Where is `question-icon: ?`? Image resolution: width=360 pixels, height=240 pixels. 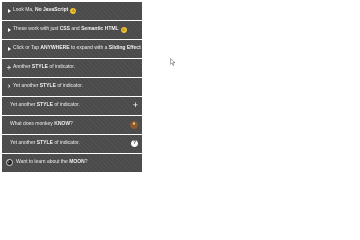 question-icon: ? is located at coordinates (134, 144).